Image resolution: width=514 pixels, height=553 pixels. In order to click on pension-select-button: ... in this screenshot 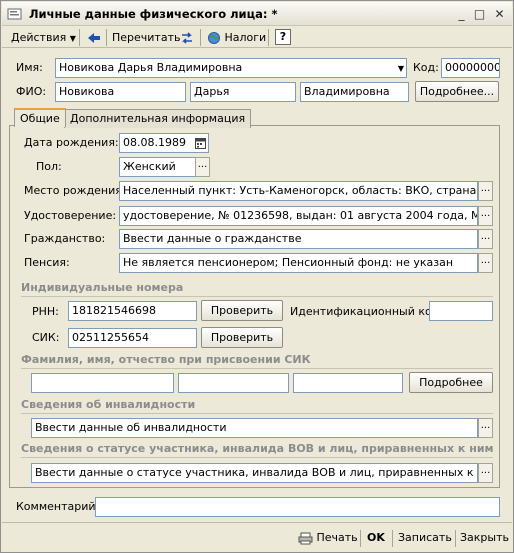, I will do `click(485, 263)`.